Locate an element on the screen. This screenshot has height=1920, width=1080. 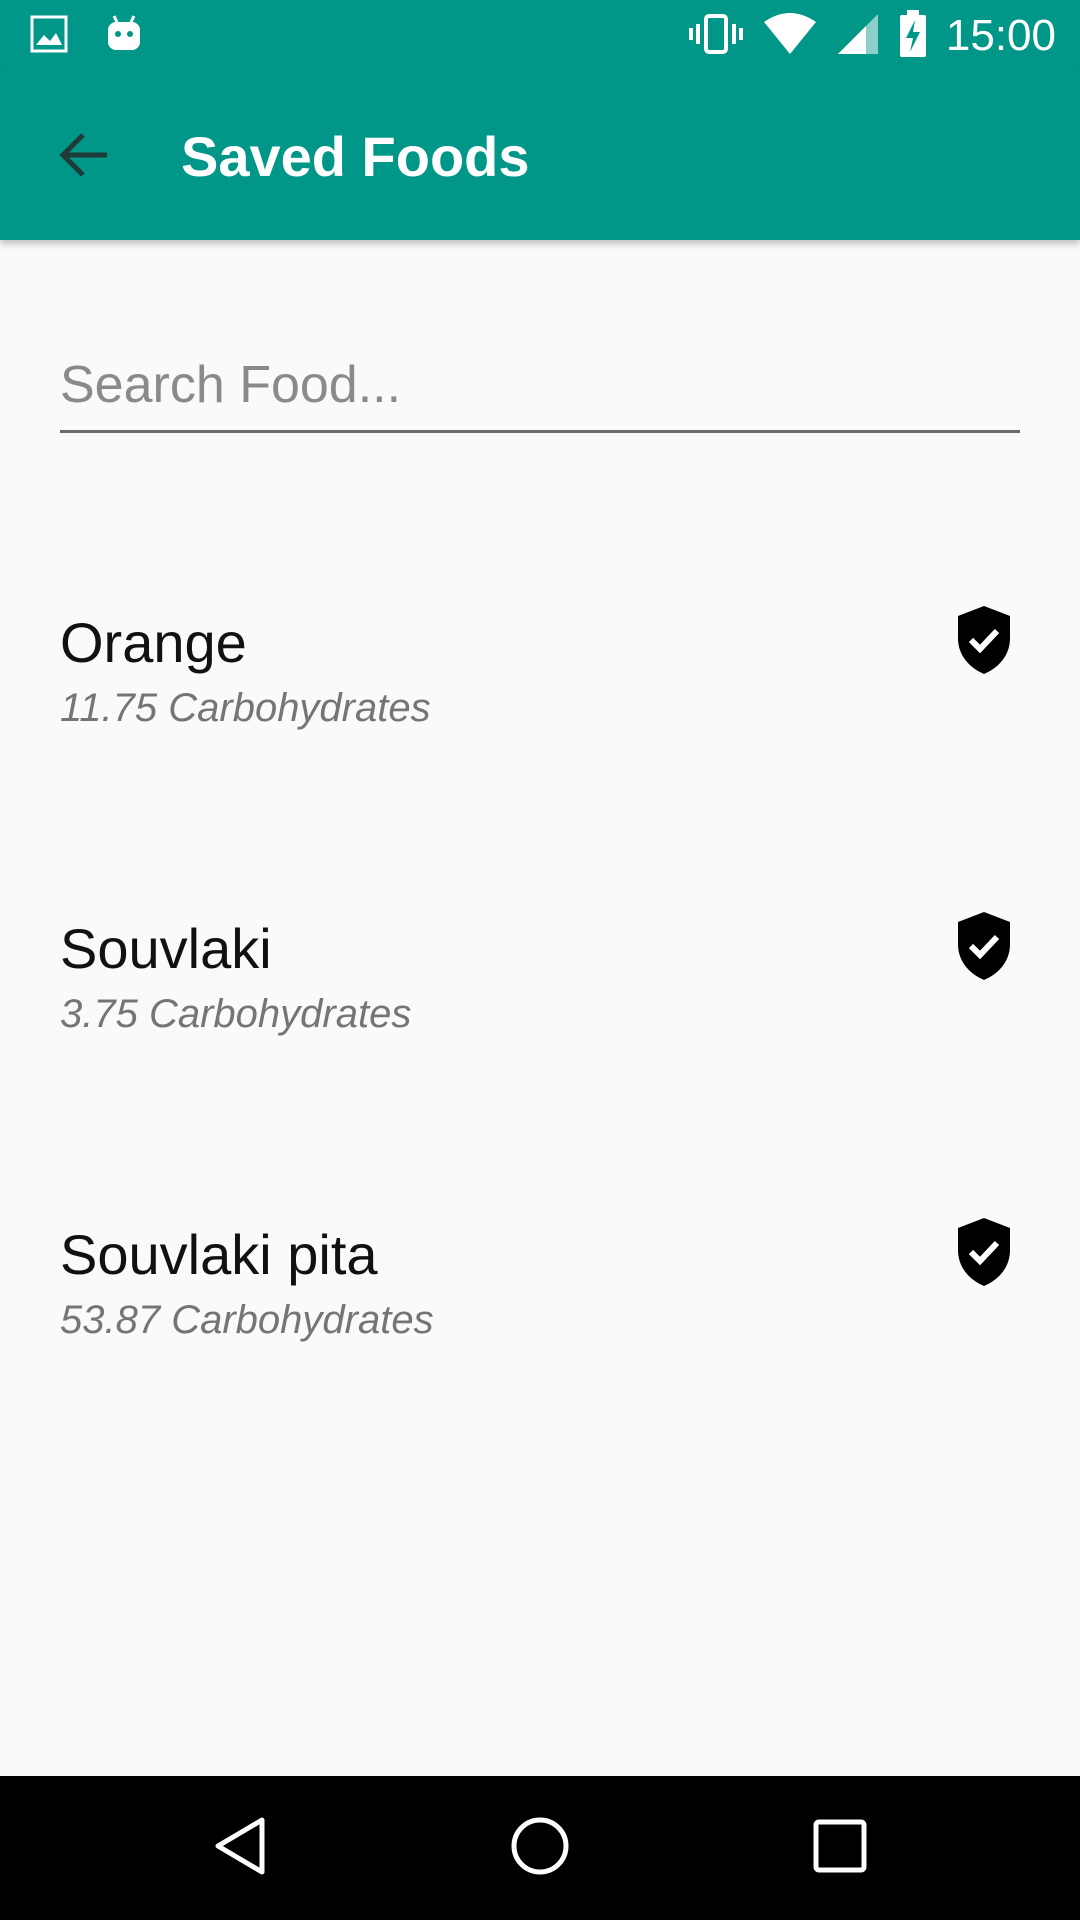
food-carbohydrates: 53.87 Carbohydrates is located at coordinates (247, 1320).